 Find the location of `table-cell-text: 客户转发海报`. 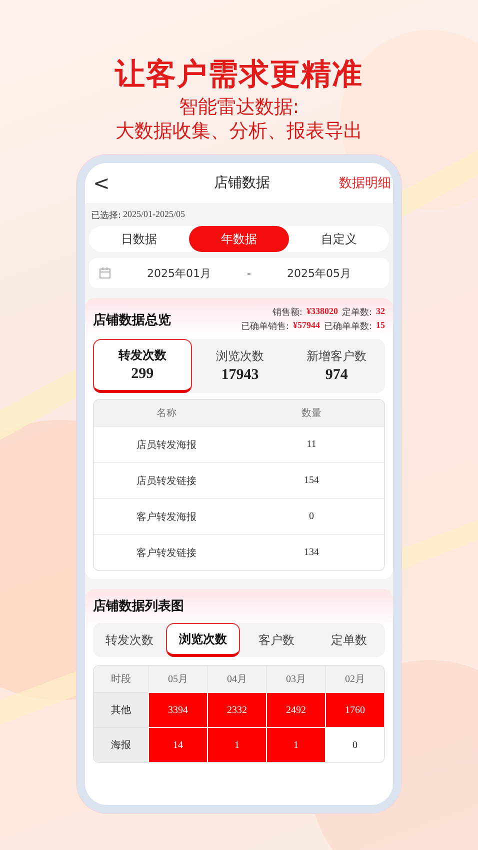

table-cell-text: 客户转发海报 is located at coordinates (167, 517).